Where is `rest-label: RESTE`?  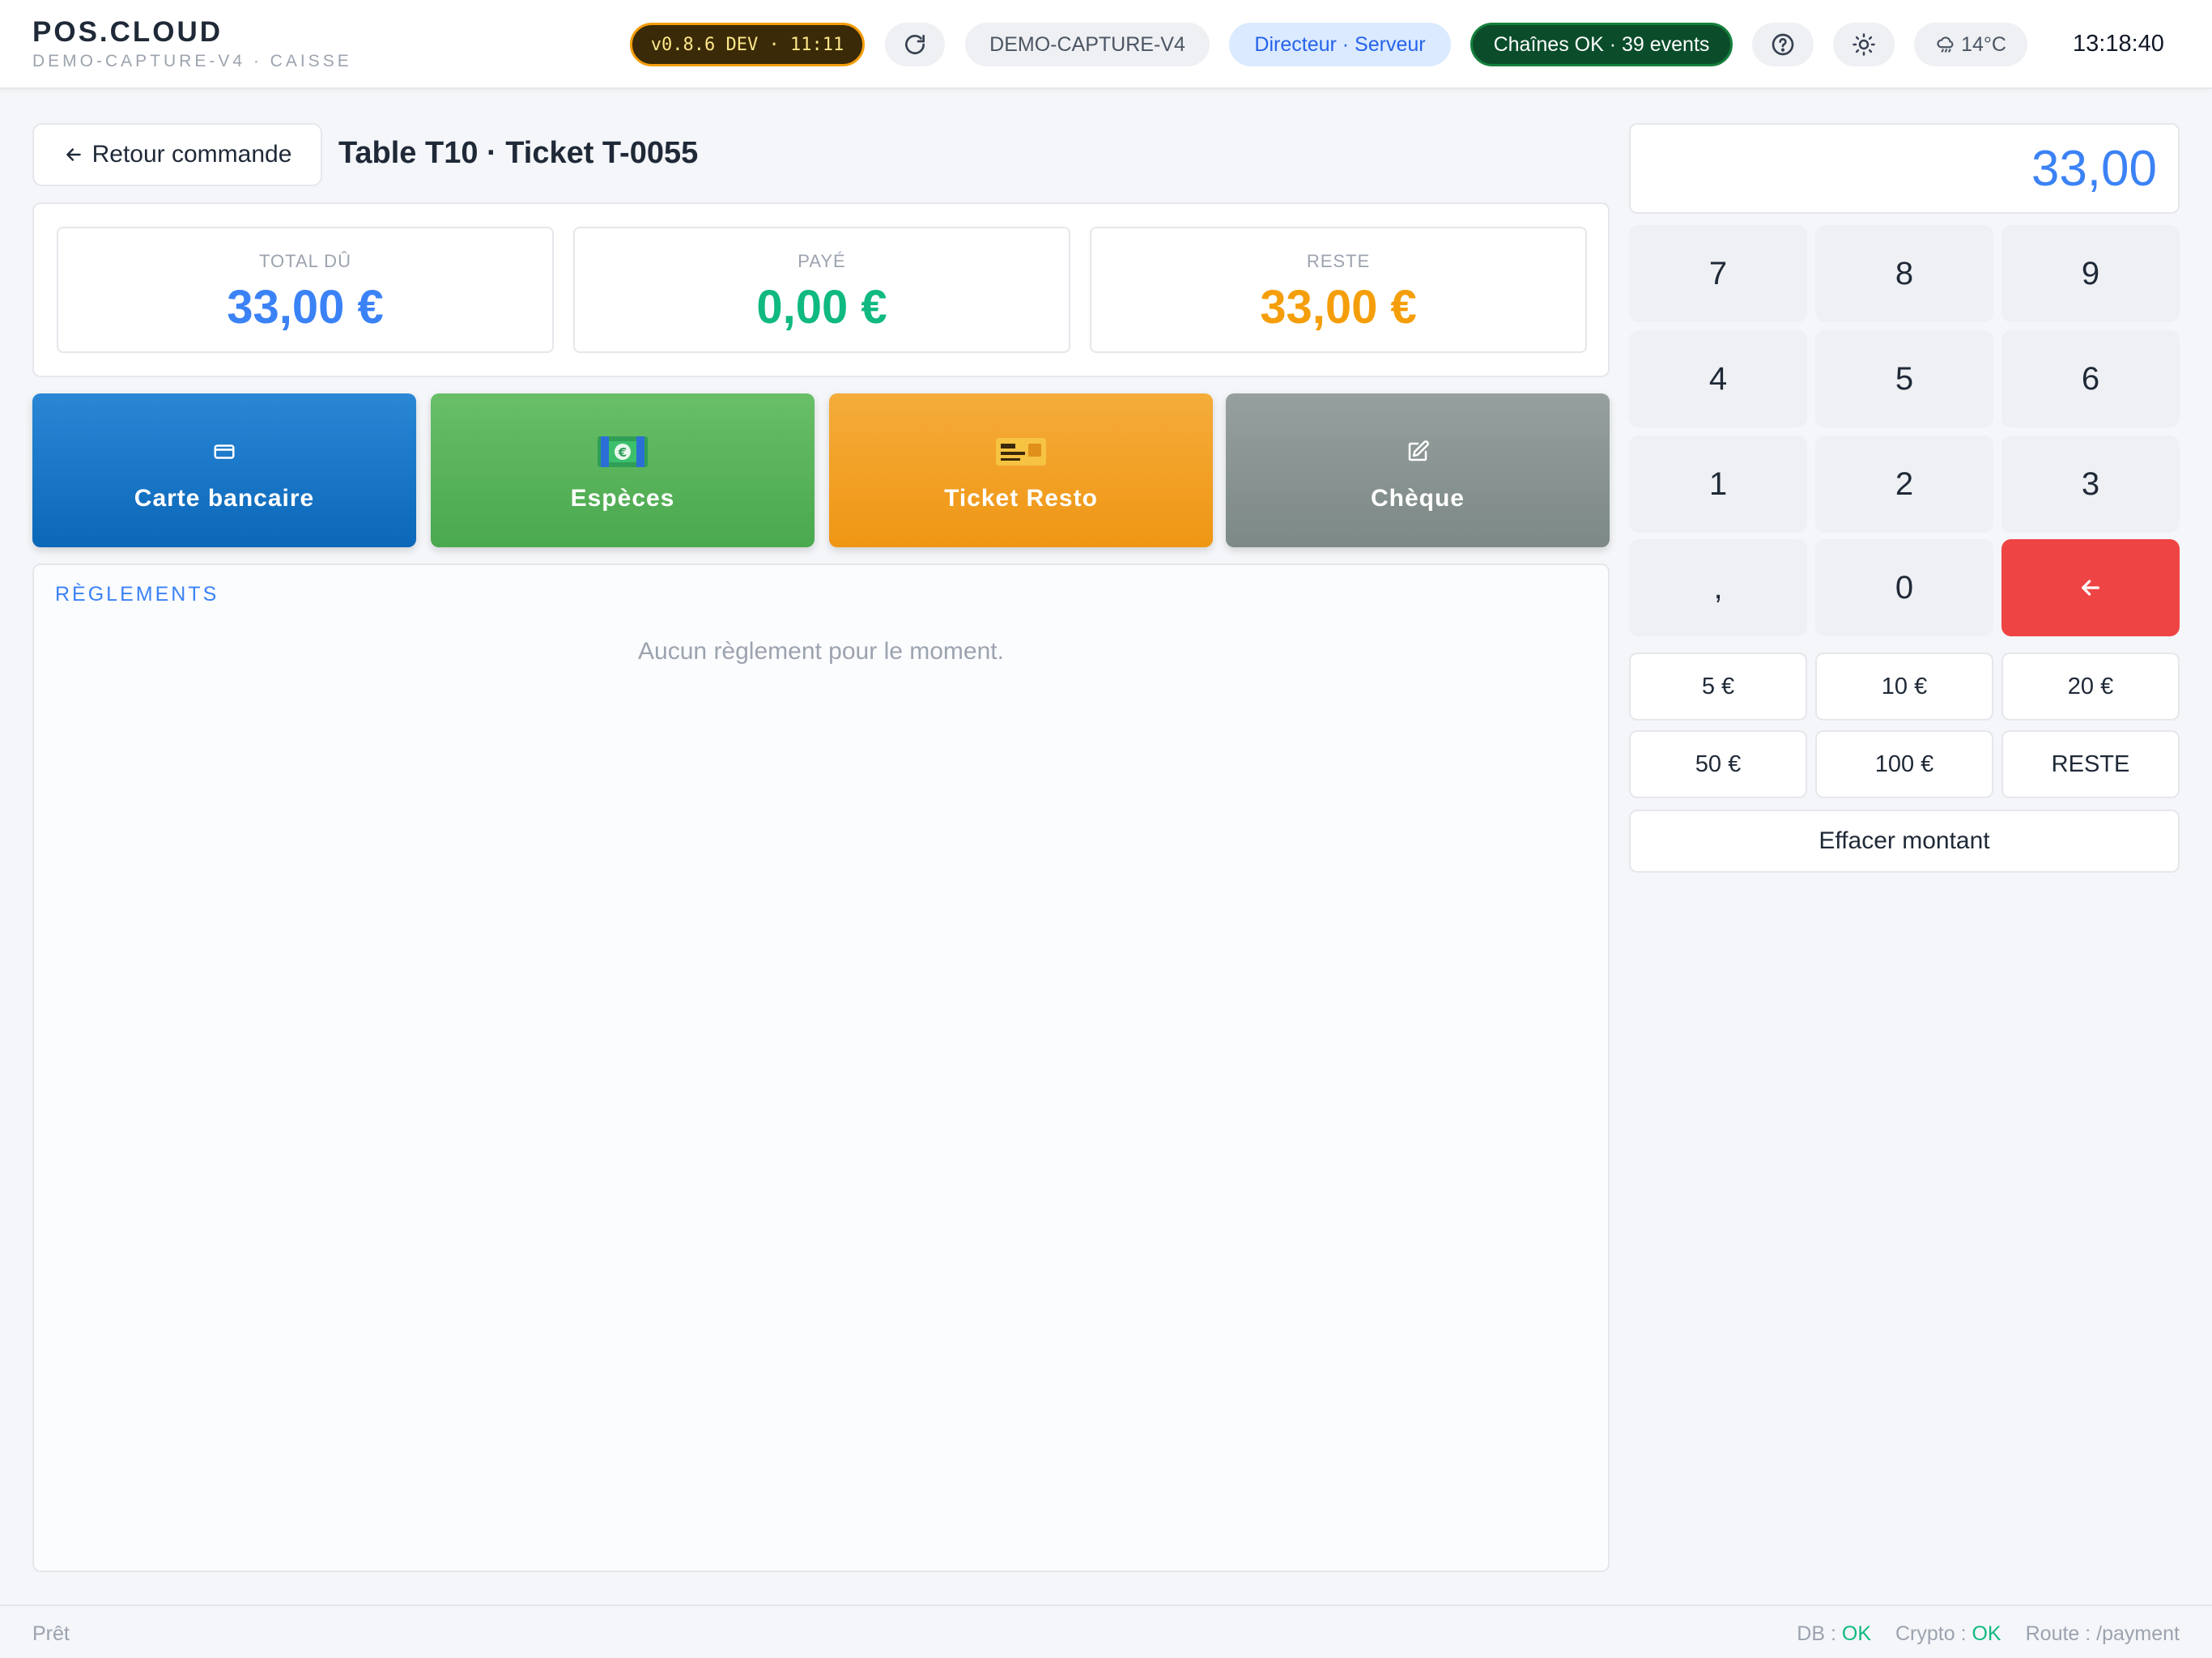
rest-label: RESTE is located at coordinates (1339, 261).